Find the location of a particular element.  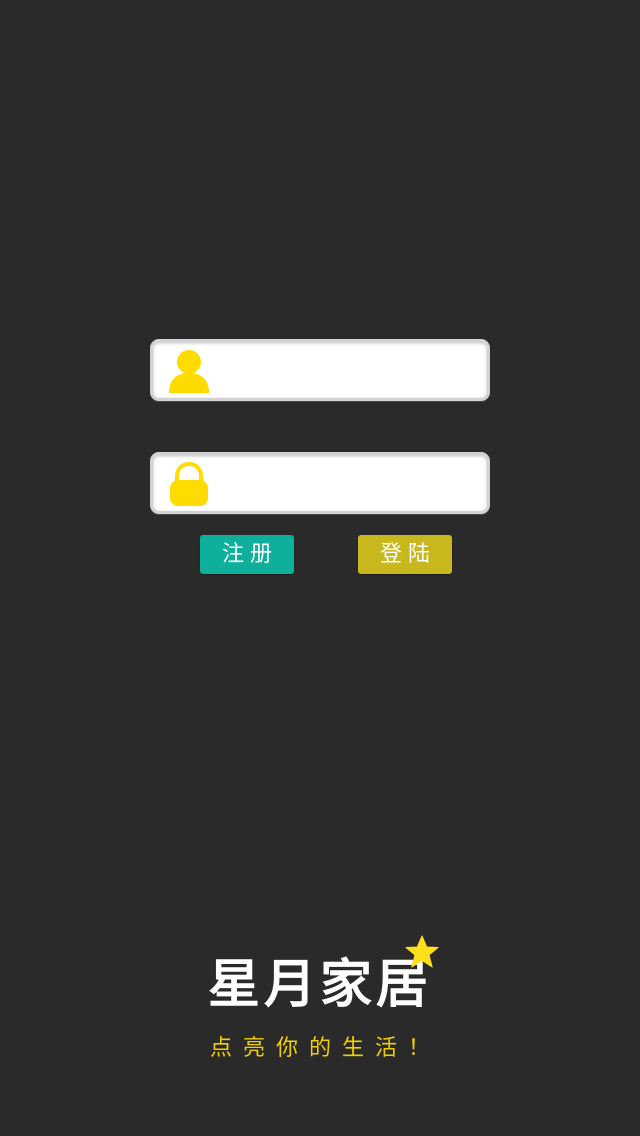

username-field is located at coordinates (320, 370).